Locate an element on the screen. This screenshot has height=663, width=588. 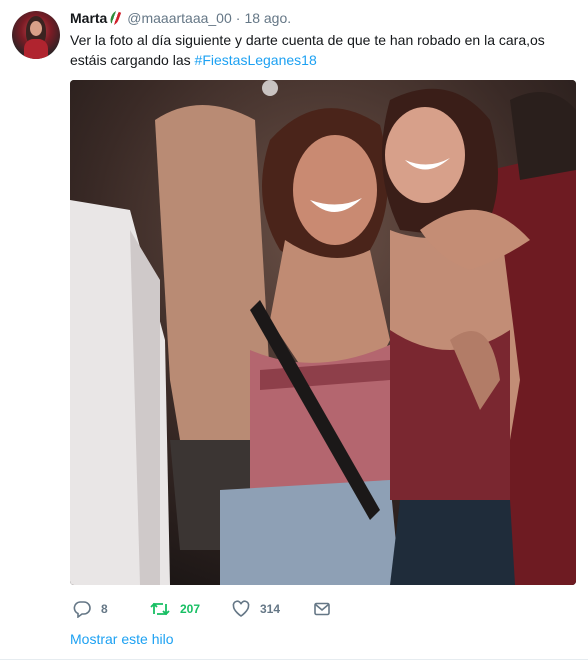
divider is located at coordinates (294, 659).